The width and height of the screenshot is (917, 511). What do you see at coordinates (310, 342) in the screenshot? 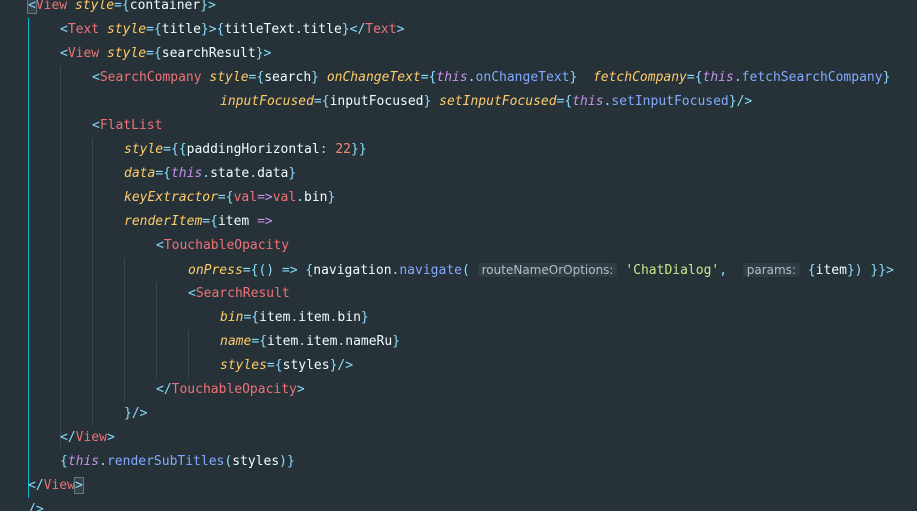
I see `code-line: name={item.item.nameRu}` at bounding box center [310, 342].